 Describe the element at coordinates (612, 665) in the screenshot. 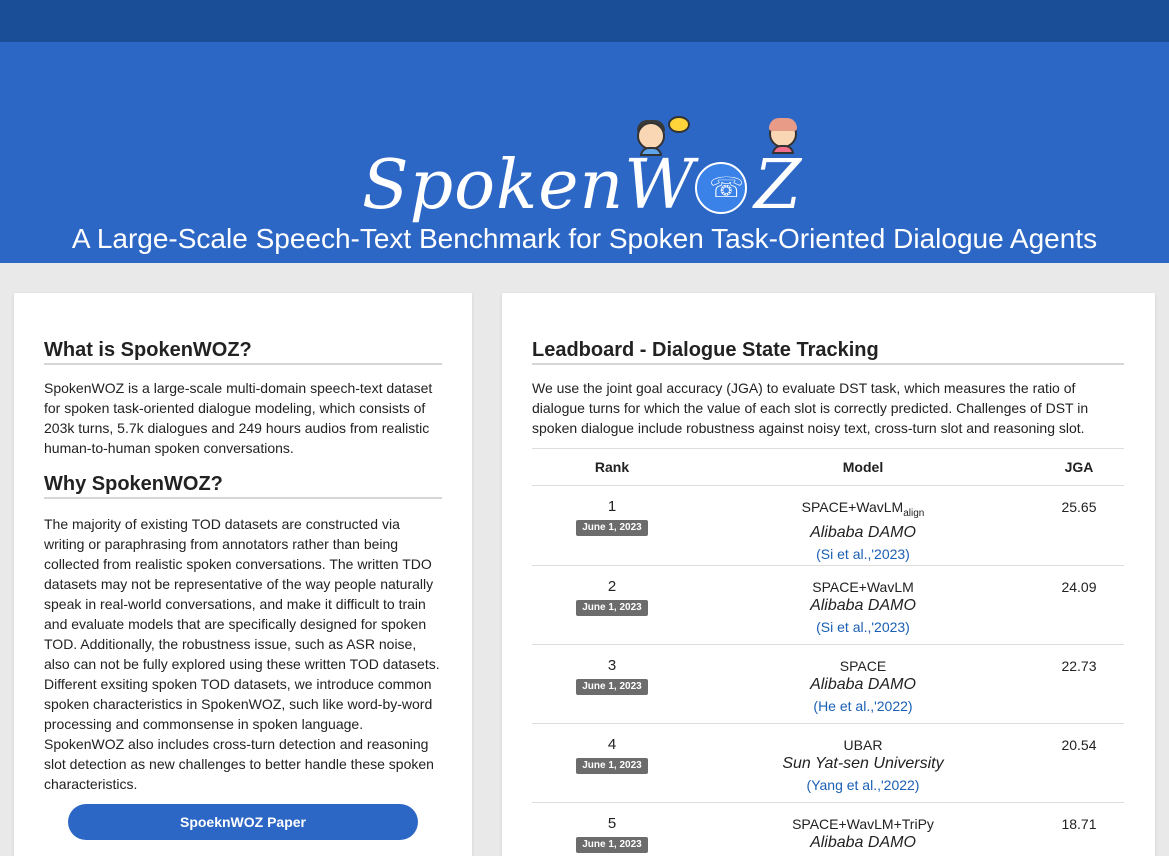

I see `rank-number: 3` at that location.